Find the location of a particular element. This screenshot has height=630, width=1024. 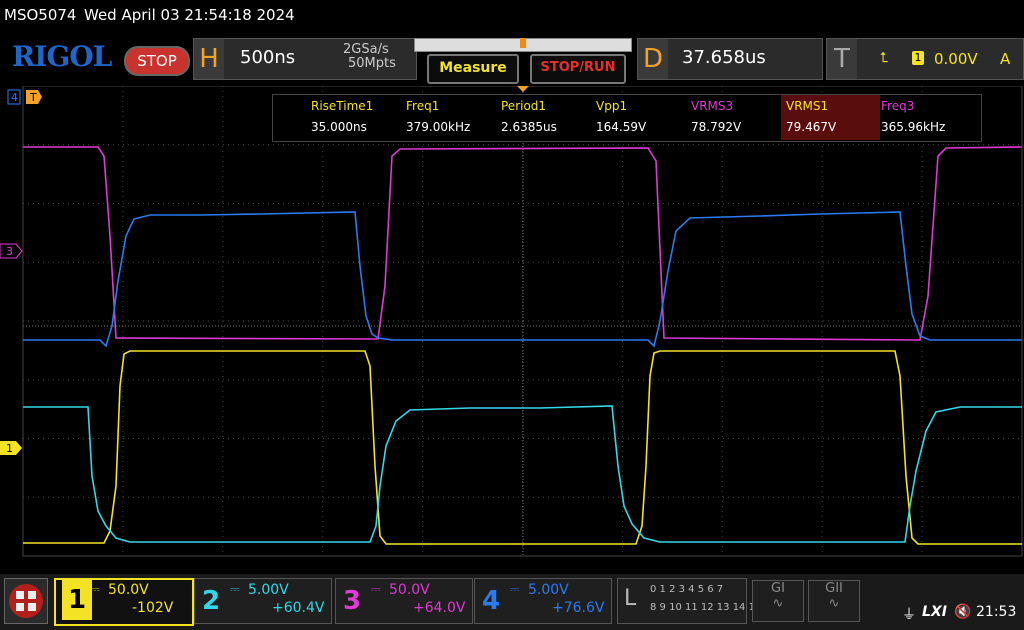

rigol-logo: RIGOL is located at coordinates (62, 56).